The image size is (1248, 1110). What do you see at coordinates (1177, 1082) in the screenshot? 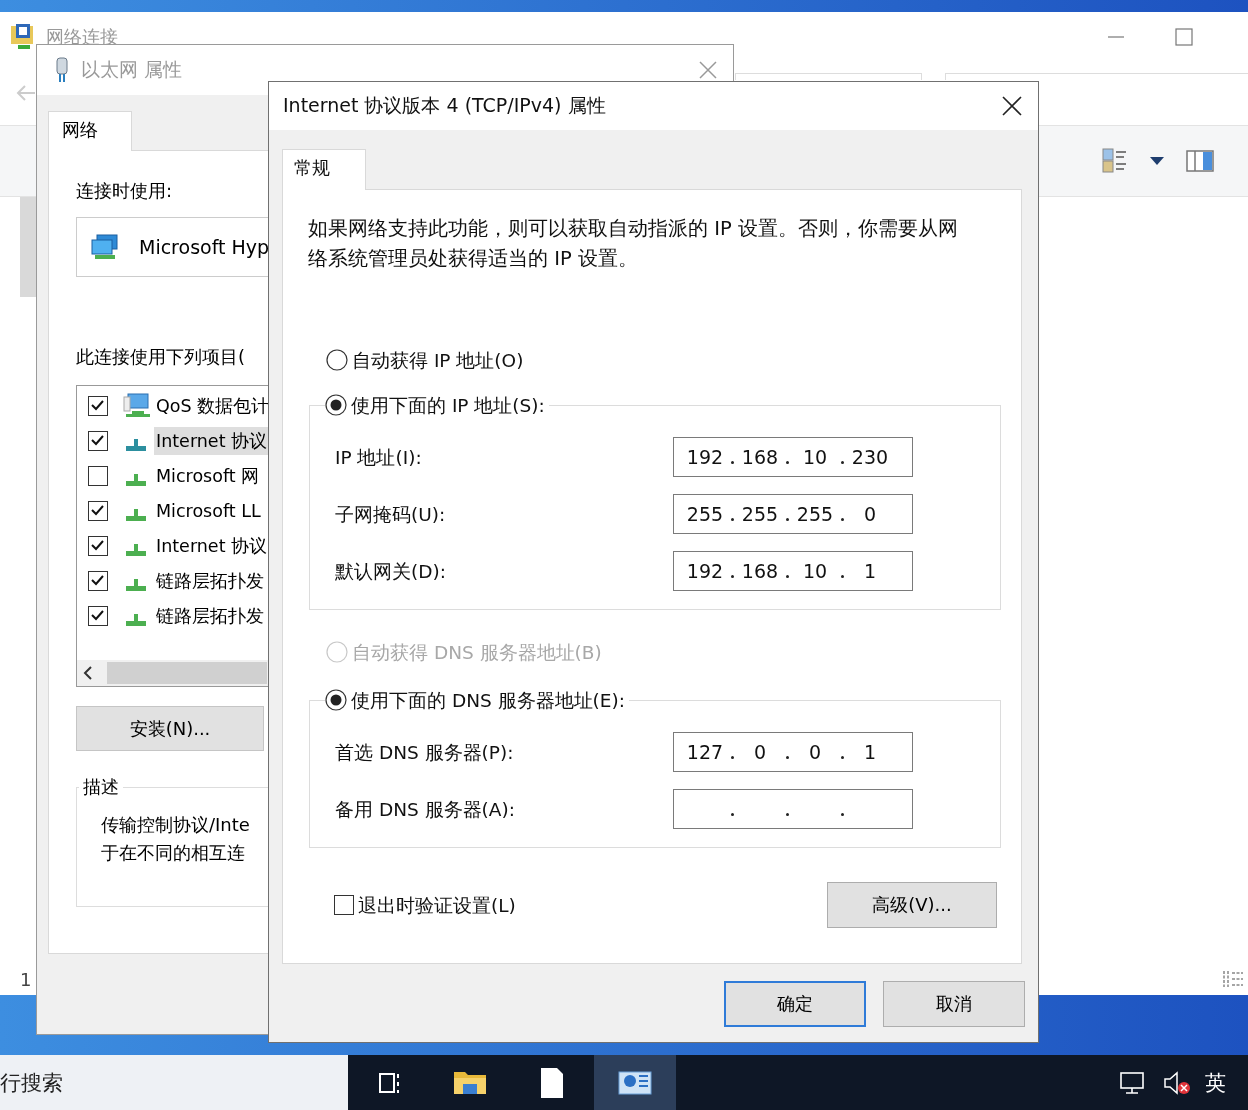
I see `volume-muted-icon` at bounding box center [1177, 1082].